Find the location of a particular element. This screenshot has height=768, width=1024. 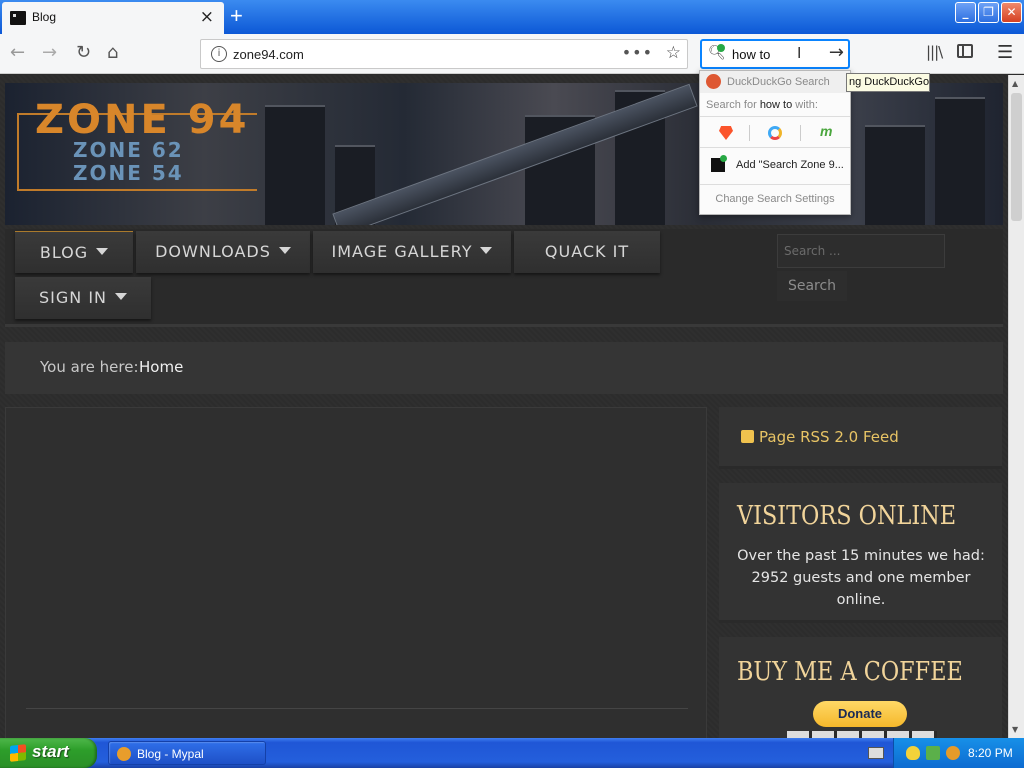

nav-item-downloads: DOWNLOADS is located at coordinates (223, 252).